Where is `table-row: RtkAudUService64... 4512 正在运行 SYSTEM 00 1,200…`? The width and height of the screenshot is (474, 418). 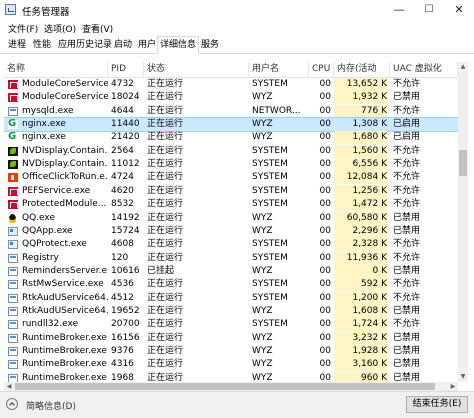
table-row: RtkAudUService64... 4512 正在运行 SYSTEM 00 1,200… is located at coordinates (231, 298).